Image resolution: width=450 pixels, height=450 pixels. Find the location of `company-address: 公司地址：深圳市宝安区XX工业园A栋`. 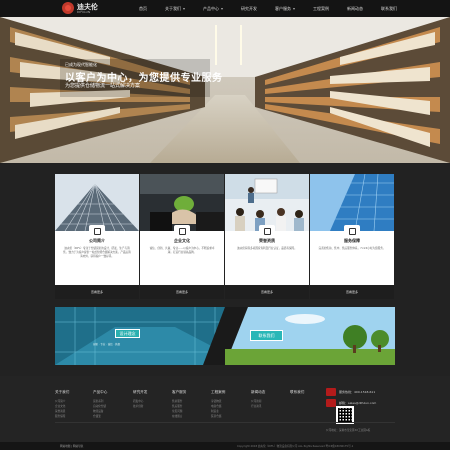

company-address: 公司地址：深圳市宝安区XX工业园A栋 is located at coordinates (348, 430).